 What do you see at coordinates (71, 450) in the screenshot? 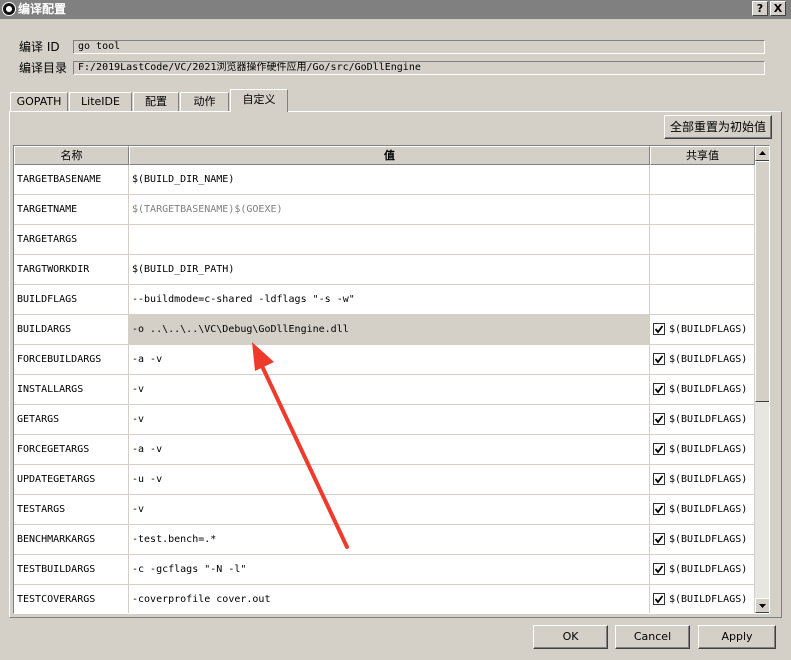
I see `cell-name: FORCEGETARGS` at bounding box center [71, 450].